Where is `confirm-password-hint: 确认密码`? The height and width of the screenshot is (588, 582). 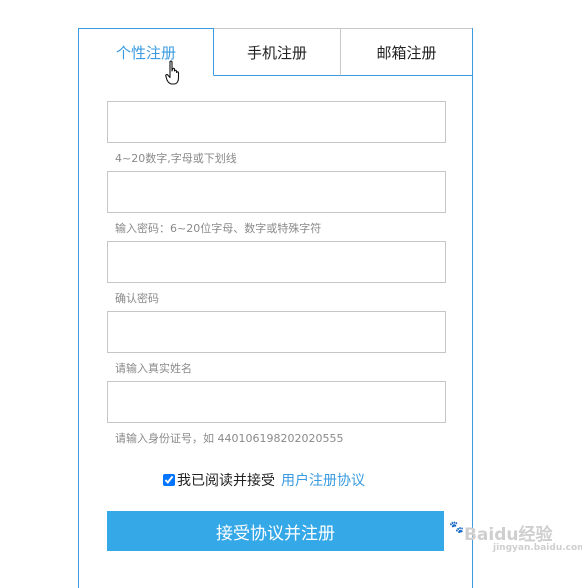 confirm-password-hint: 确认密码 is located at coordinates (137, 298).